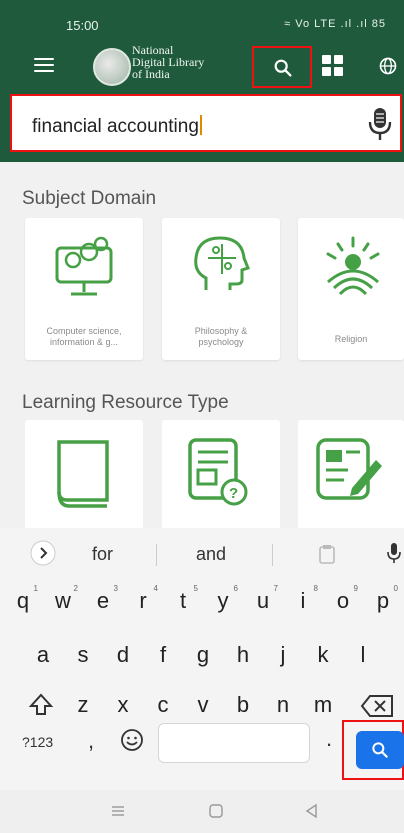 The height and width of the screenshot is (833, 404). What do you see at coordinates (102, 554) in the screenshot?
I see `suggestion-1: for` at bounding box center [102, 554].